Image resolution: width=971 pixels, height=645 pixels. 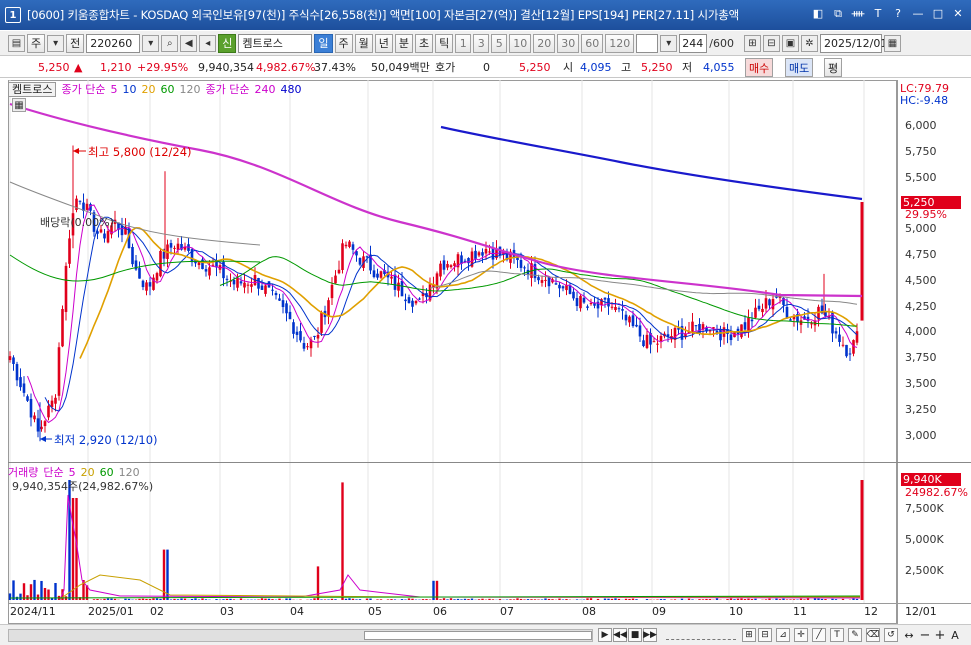 I want to click on chart-type-button: ↔, so click(x=909, y=635).